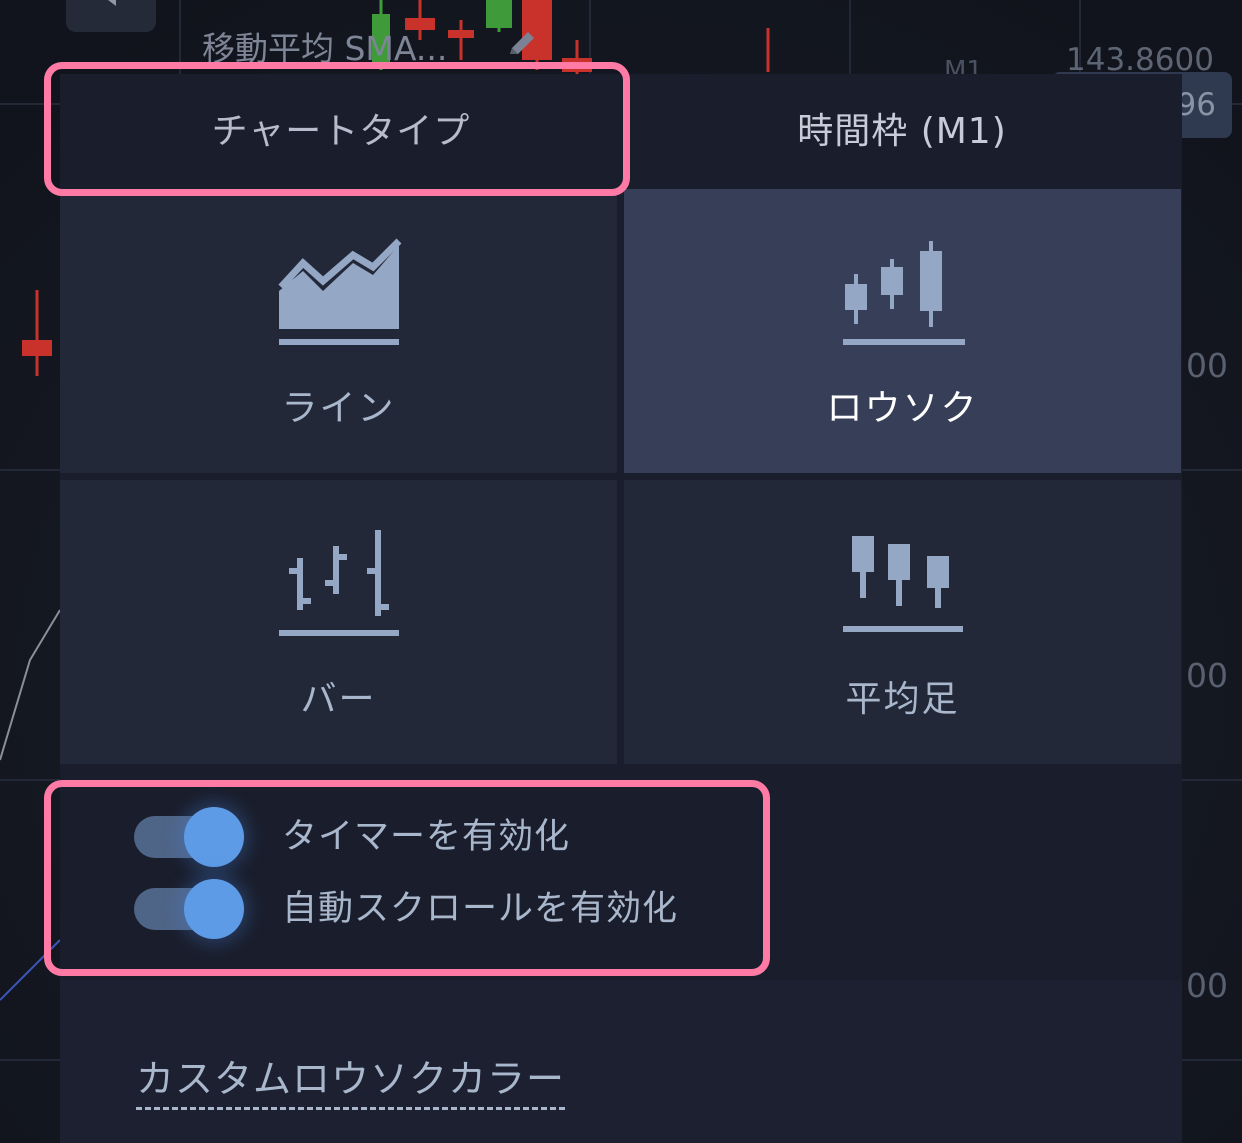  I want to click on chart-type-candlestick: ロウソク, so click(902, 331).